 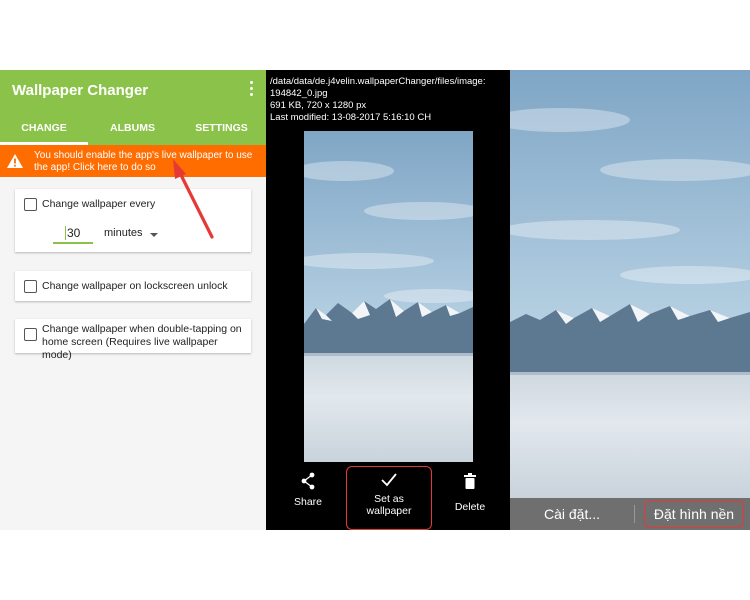 What do you see at coordinates (30, 286) in the screenshot?
I see `lockscreen-checkbox` at bounding box center [30, 286].